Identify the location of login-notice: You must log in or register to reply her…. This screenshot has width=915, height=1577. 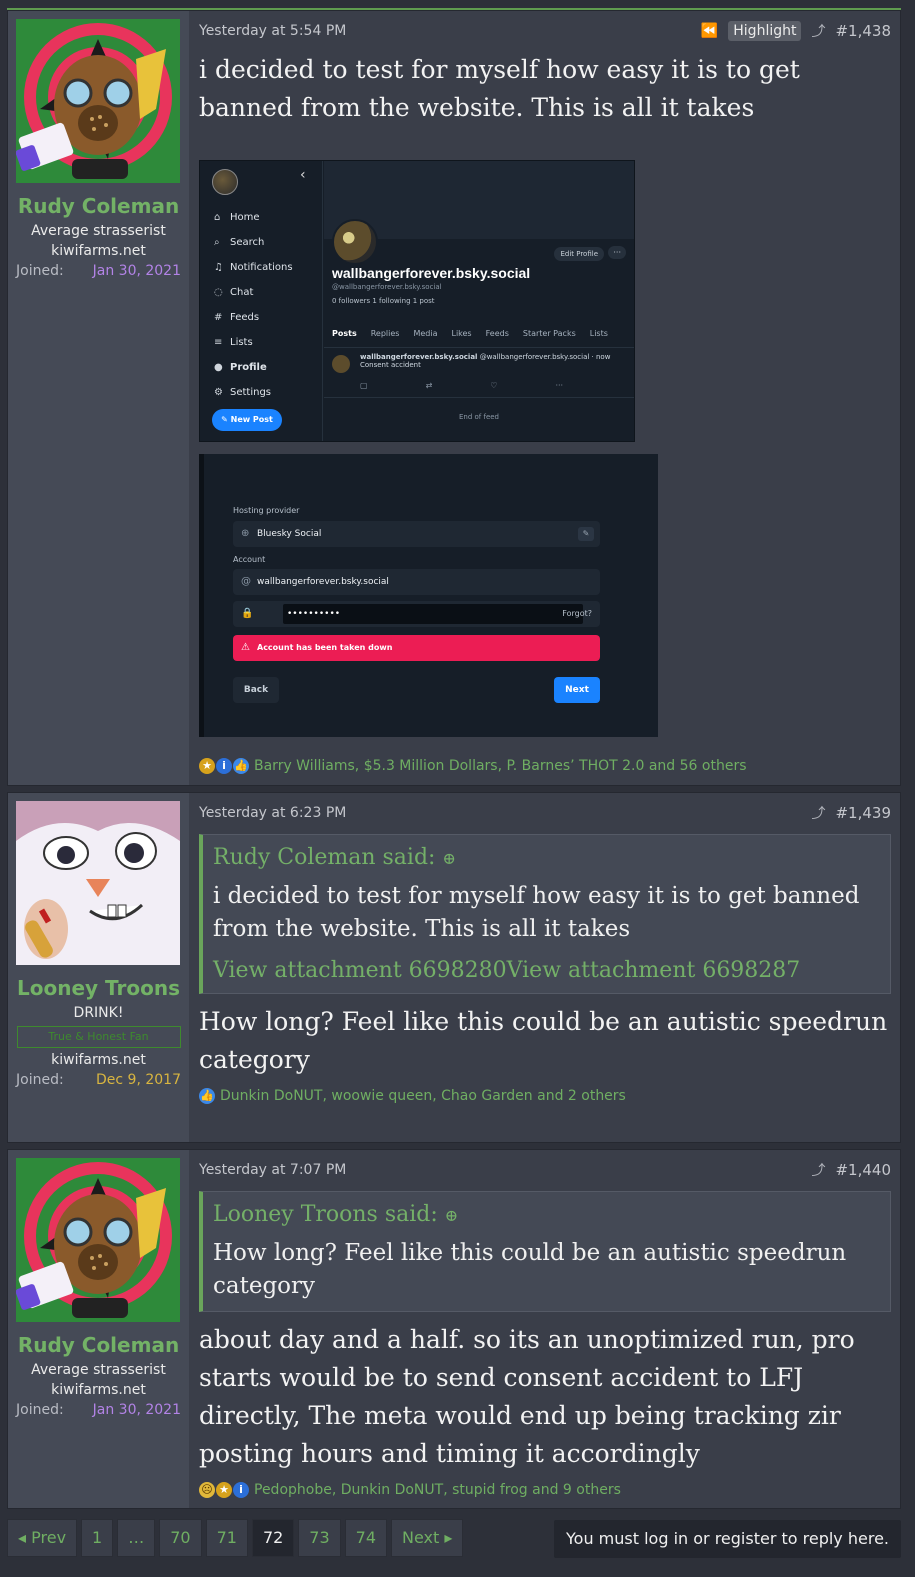
(727, 1539).